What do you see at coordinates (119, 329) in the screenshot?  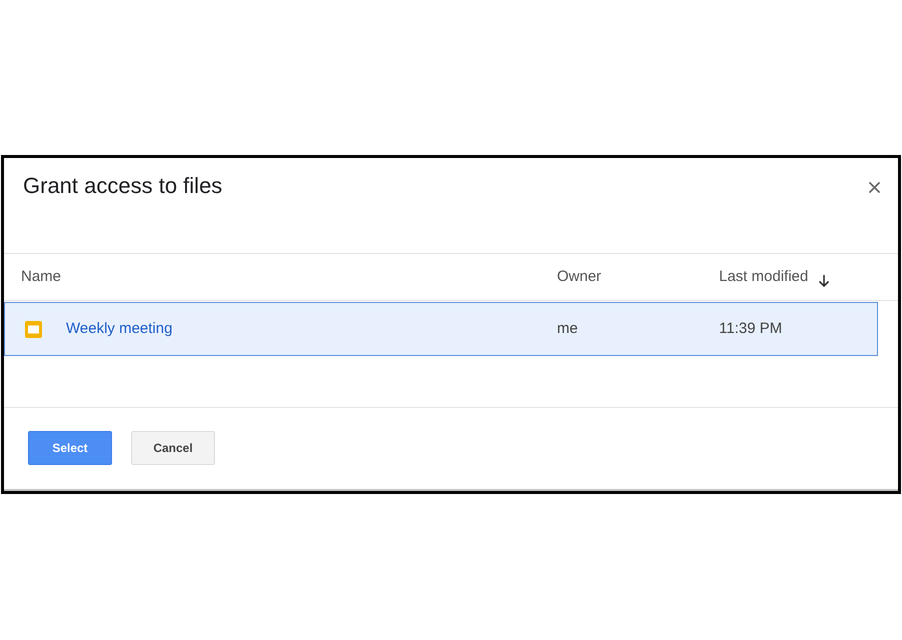 I see `file-name: Weekly meeting` at bounding box center [119, 329].